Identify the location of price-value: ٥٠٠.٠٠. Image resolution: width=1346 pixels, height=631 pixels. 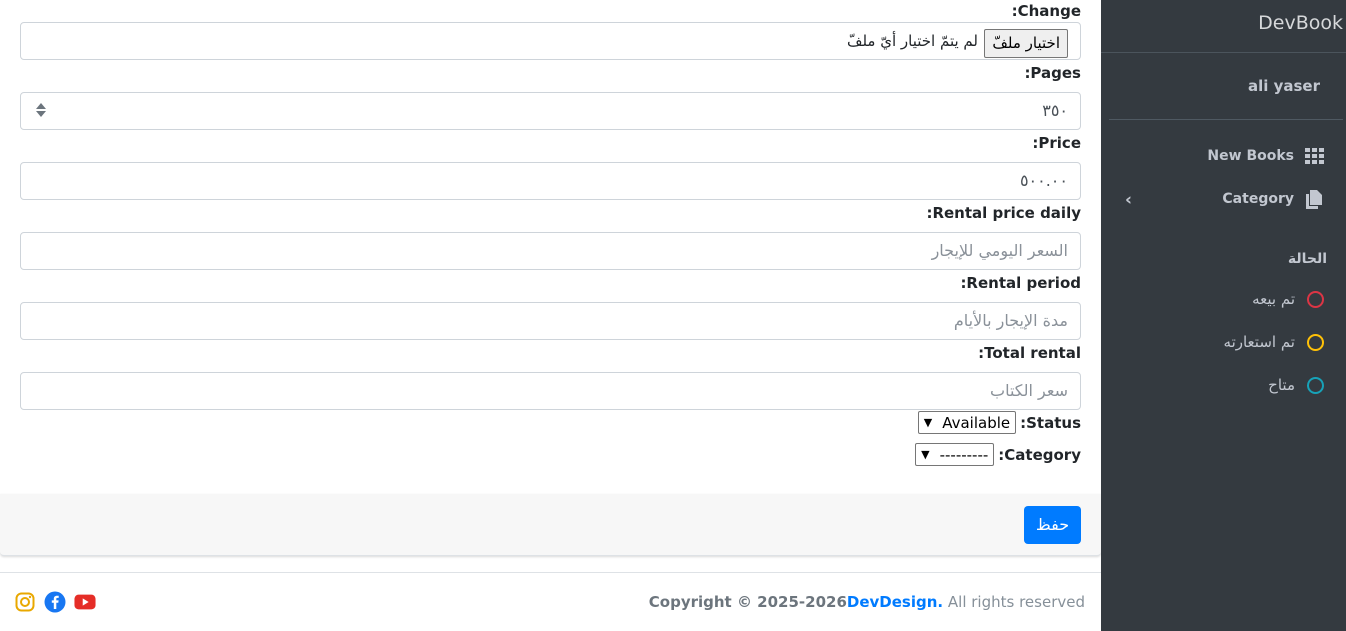
(1043, 180).